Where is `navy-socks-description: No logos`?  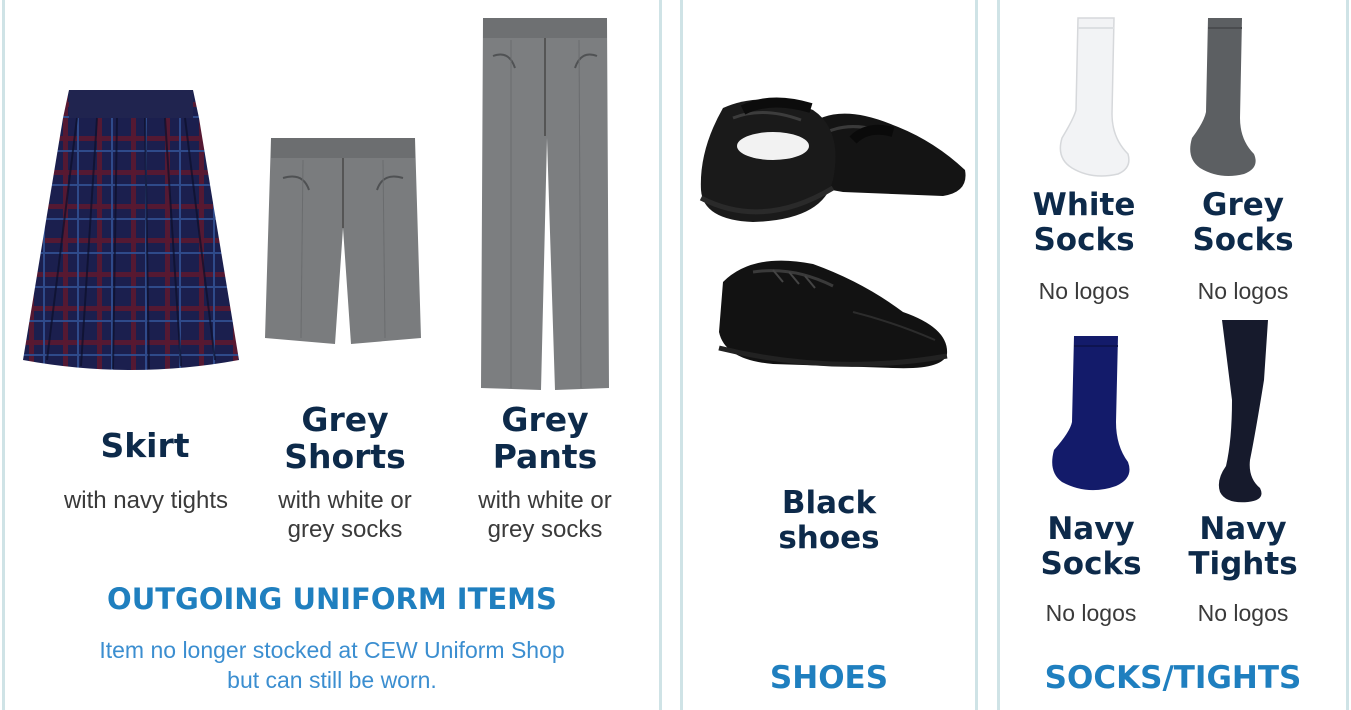
navy-socks-description: No logos is located at coordinates (1091, 613).